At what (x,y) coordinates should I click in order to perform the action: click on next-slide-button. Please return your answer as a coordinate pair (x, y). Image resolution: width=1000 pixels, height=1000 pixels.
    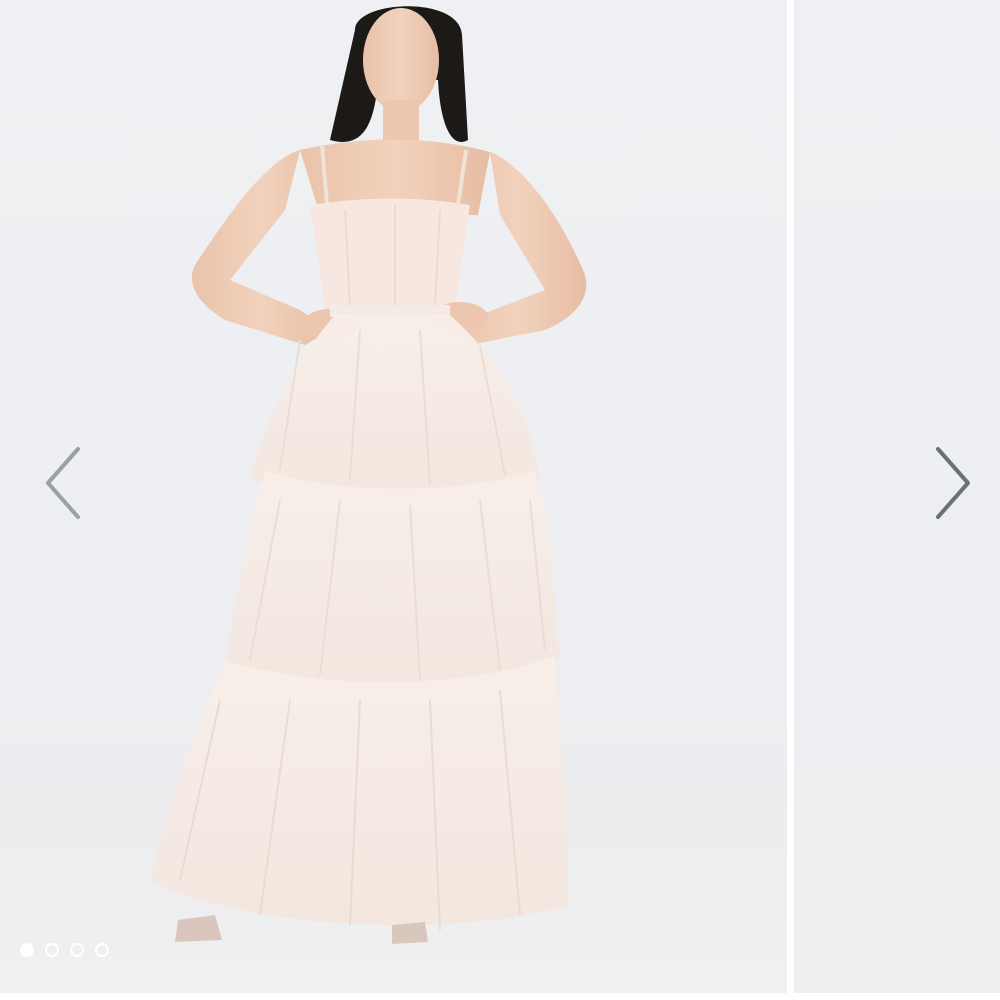
    Looking at the image, I should click on (954, 483).